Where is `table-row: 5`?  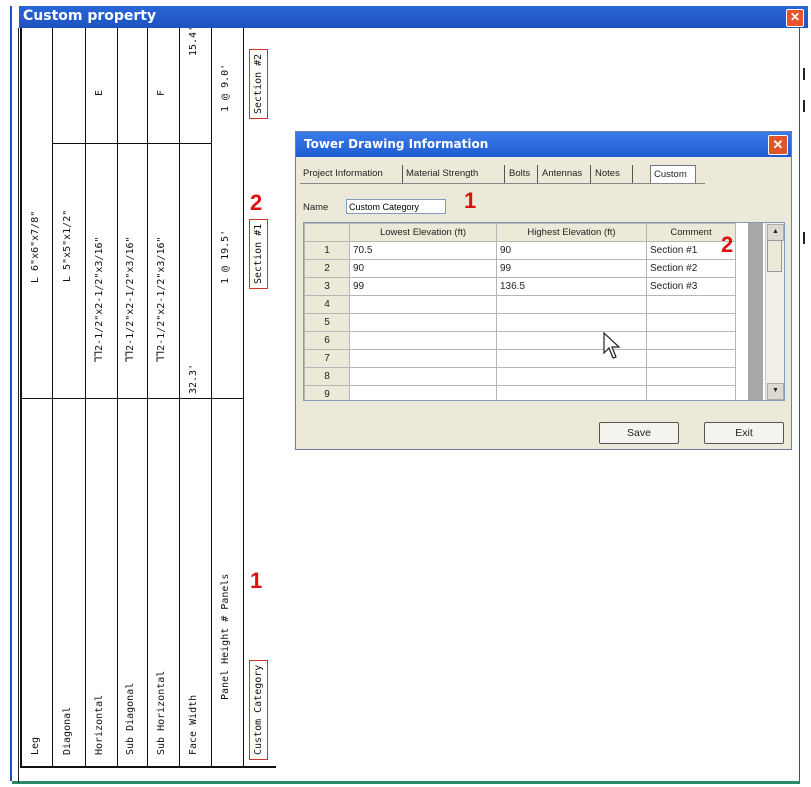 table-row: 5 is located at coordinates (520, 322).